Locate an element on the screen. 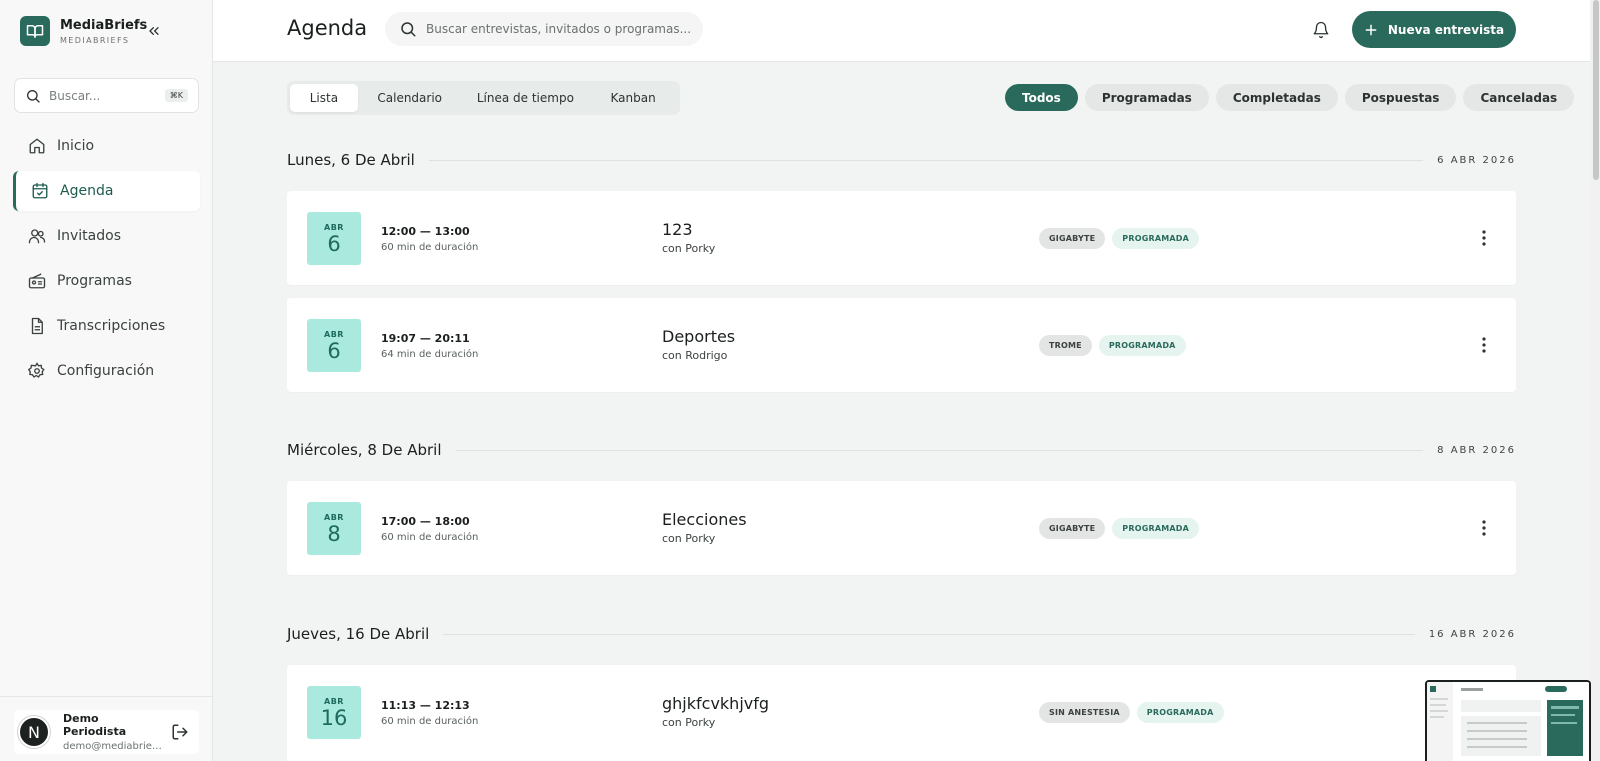 The width and height of the screenshot is (1600, 761). duration: 64 min de duración is located at coordinates (430, 354).